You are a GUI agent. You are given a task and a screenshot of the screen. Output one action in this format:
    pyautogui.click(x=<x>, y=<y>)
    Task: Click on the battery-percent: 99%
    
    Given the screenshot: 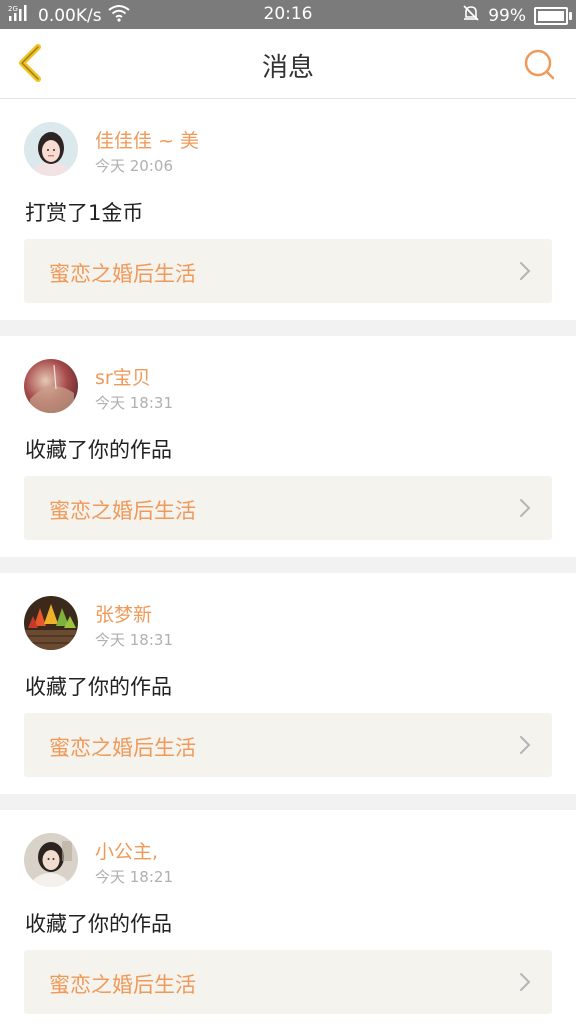 What is the action you would take?
    pyautogui.click(x=507, y=15)
    